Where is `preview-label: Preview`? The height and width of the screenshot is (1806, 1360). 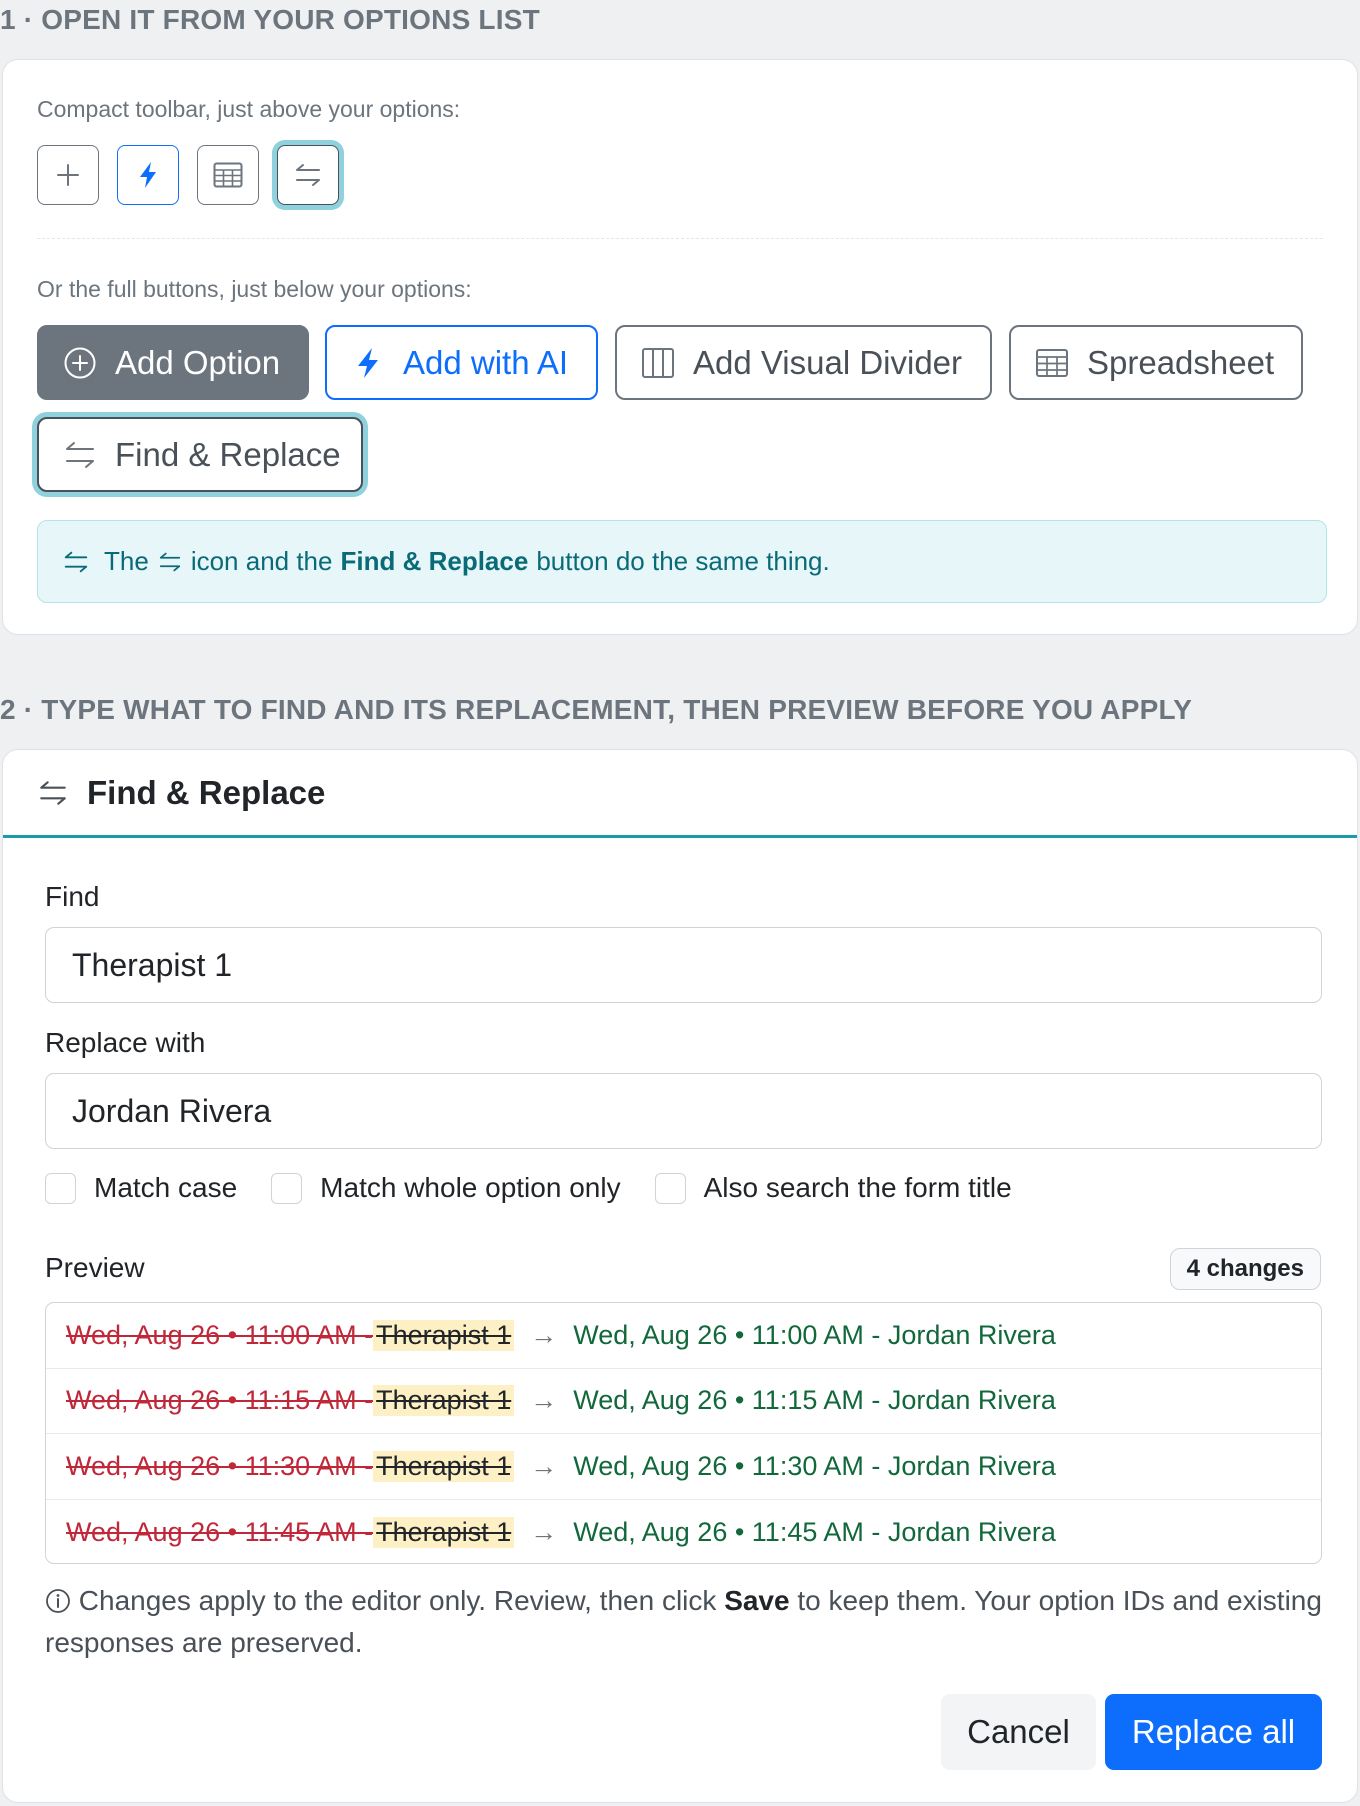
preview-label: Preview is located at coordinates (95, 1267).